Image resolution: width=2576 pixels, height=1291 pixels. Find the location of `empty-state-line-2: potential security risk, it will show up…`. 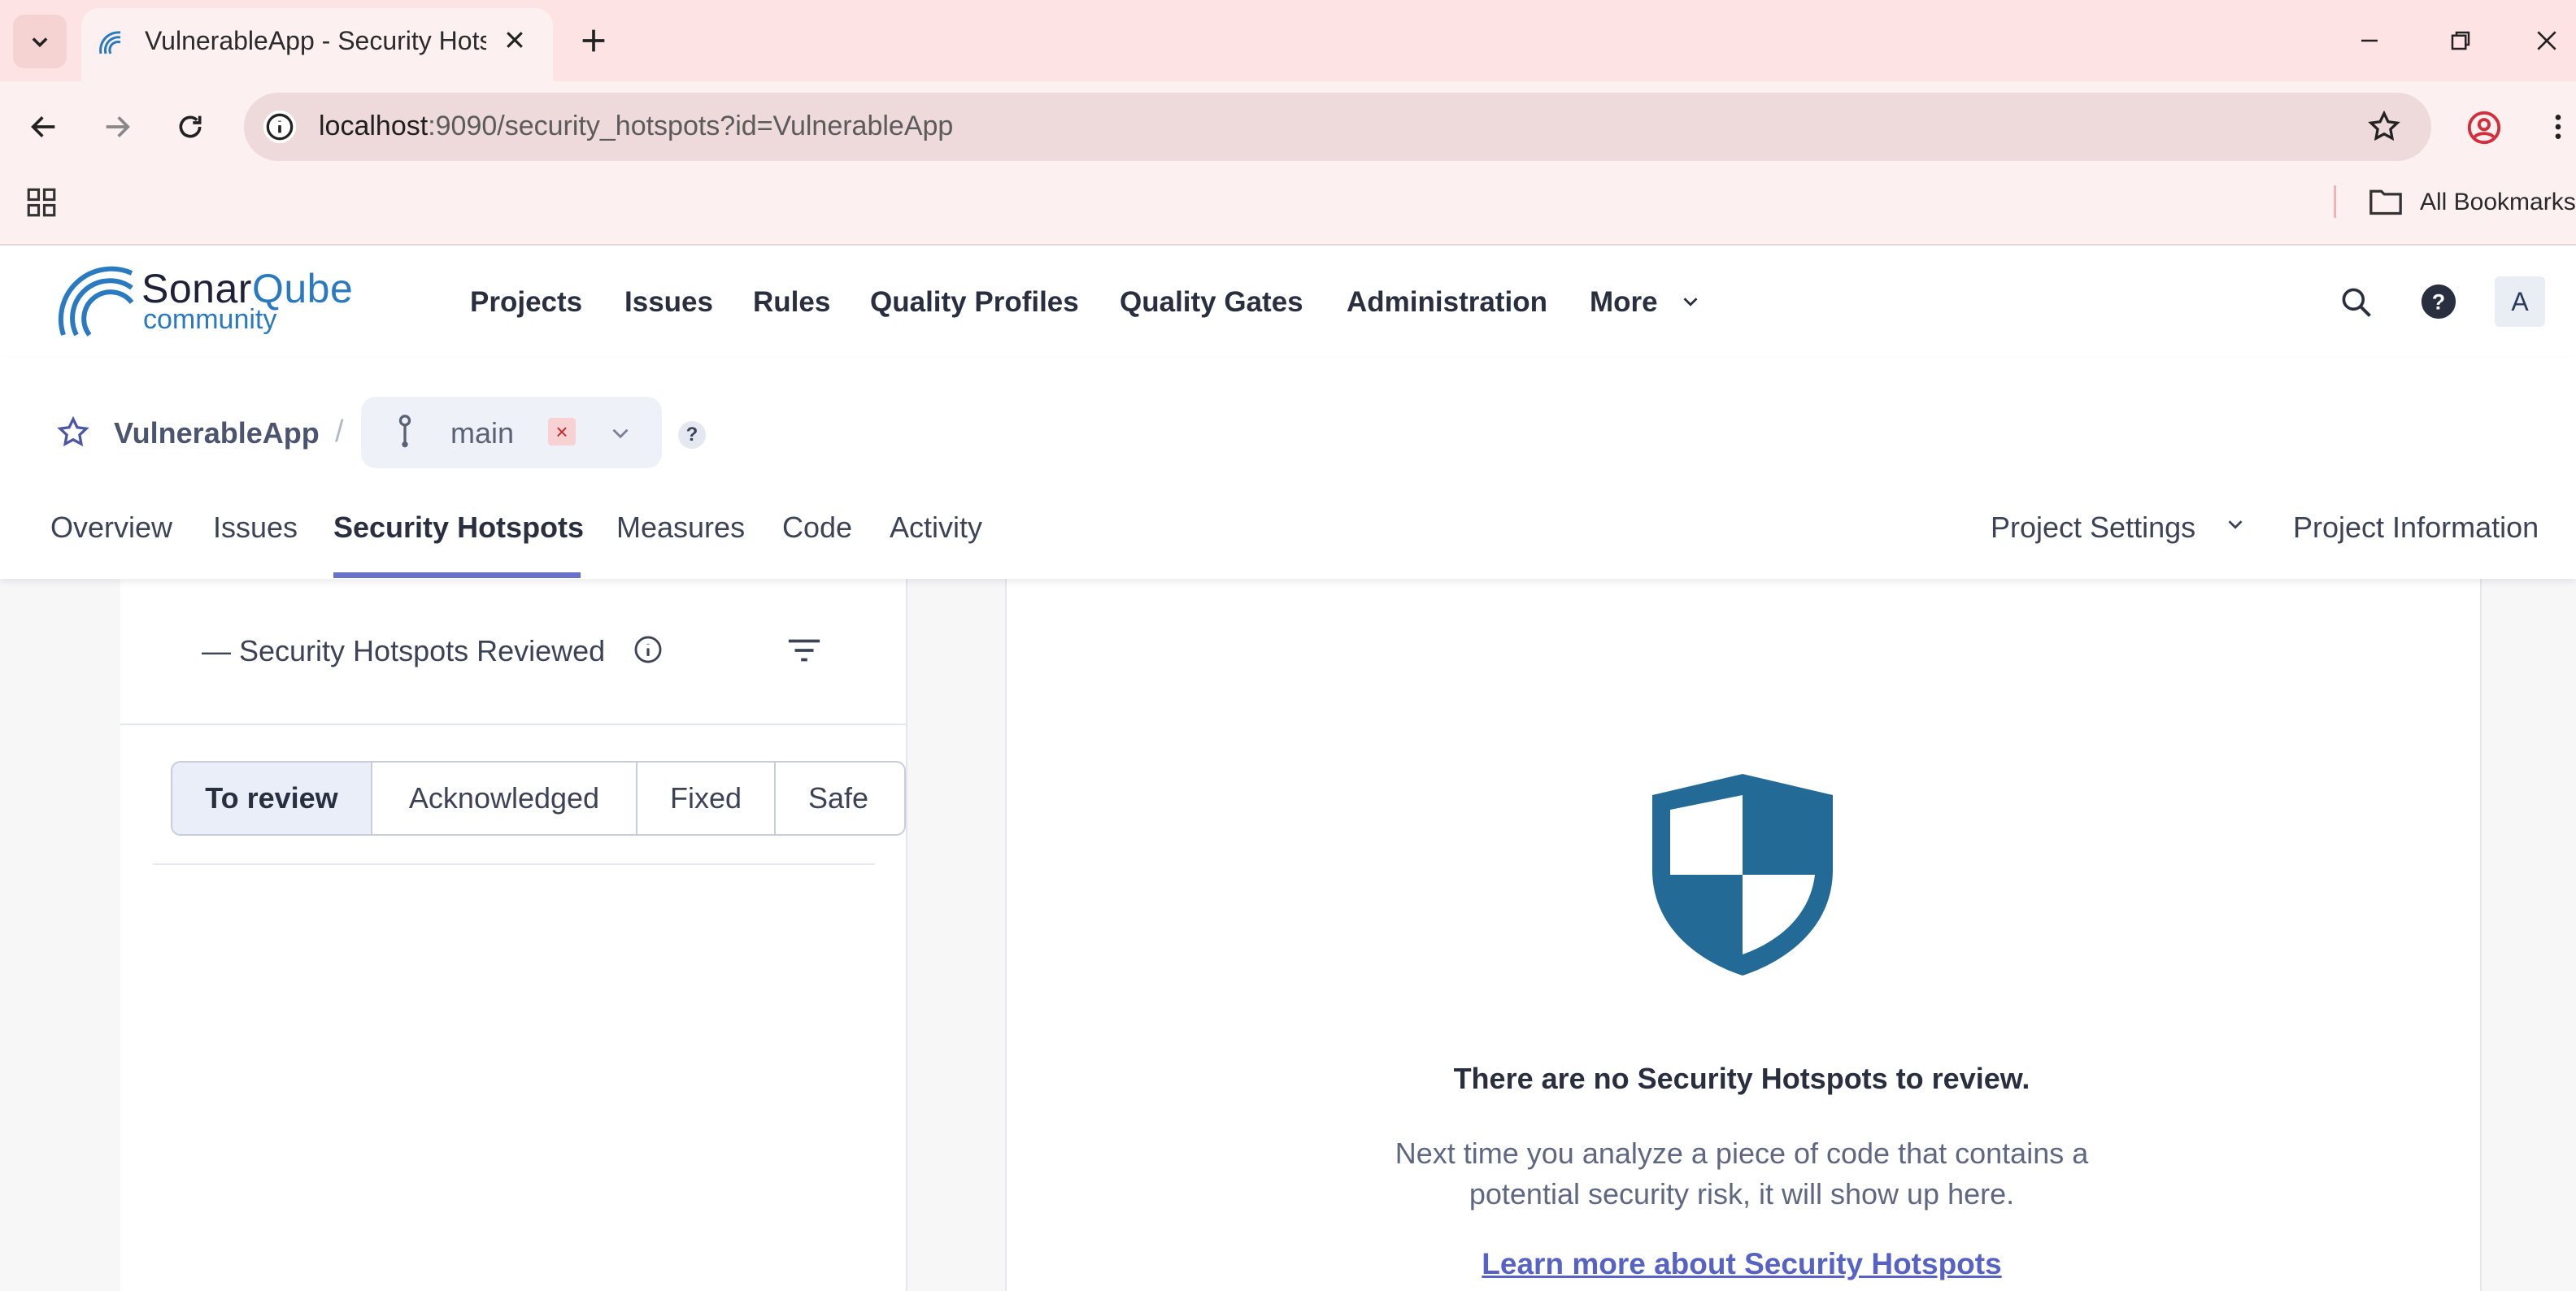

empty-state-line-2: potential security risk, it will show up… is located at coordinates (1742, 1194).